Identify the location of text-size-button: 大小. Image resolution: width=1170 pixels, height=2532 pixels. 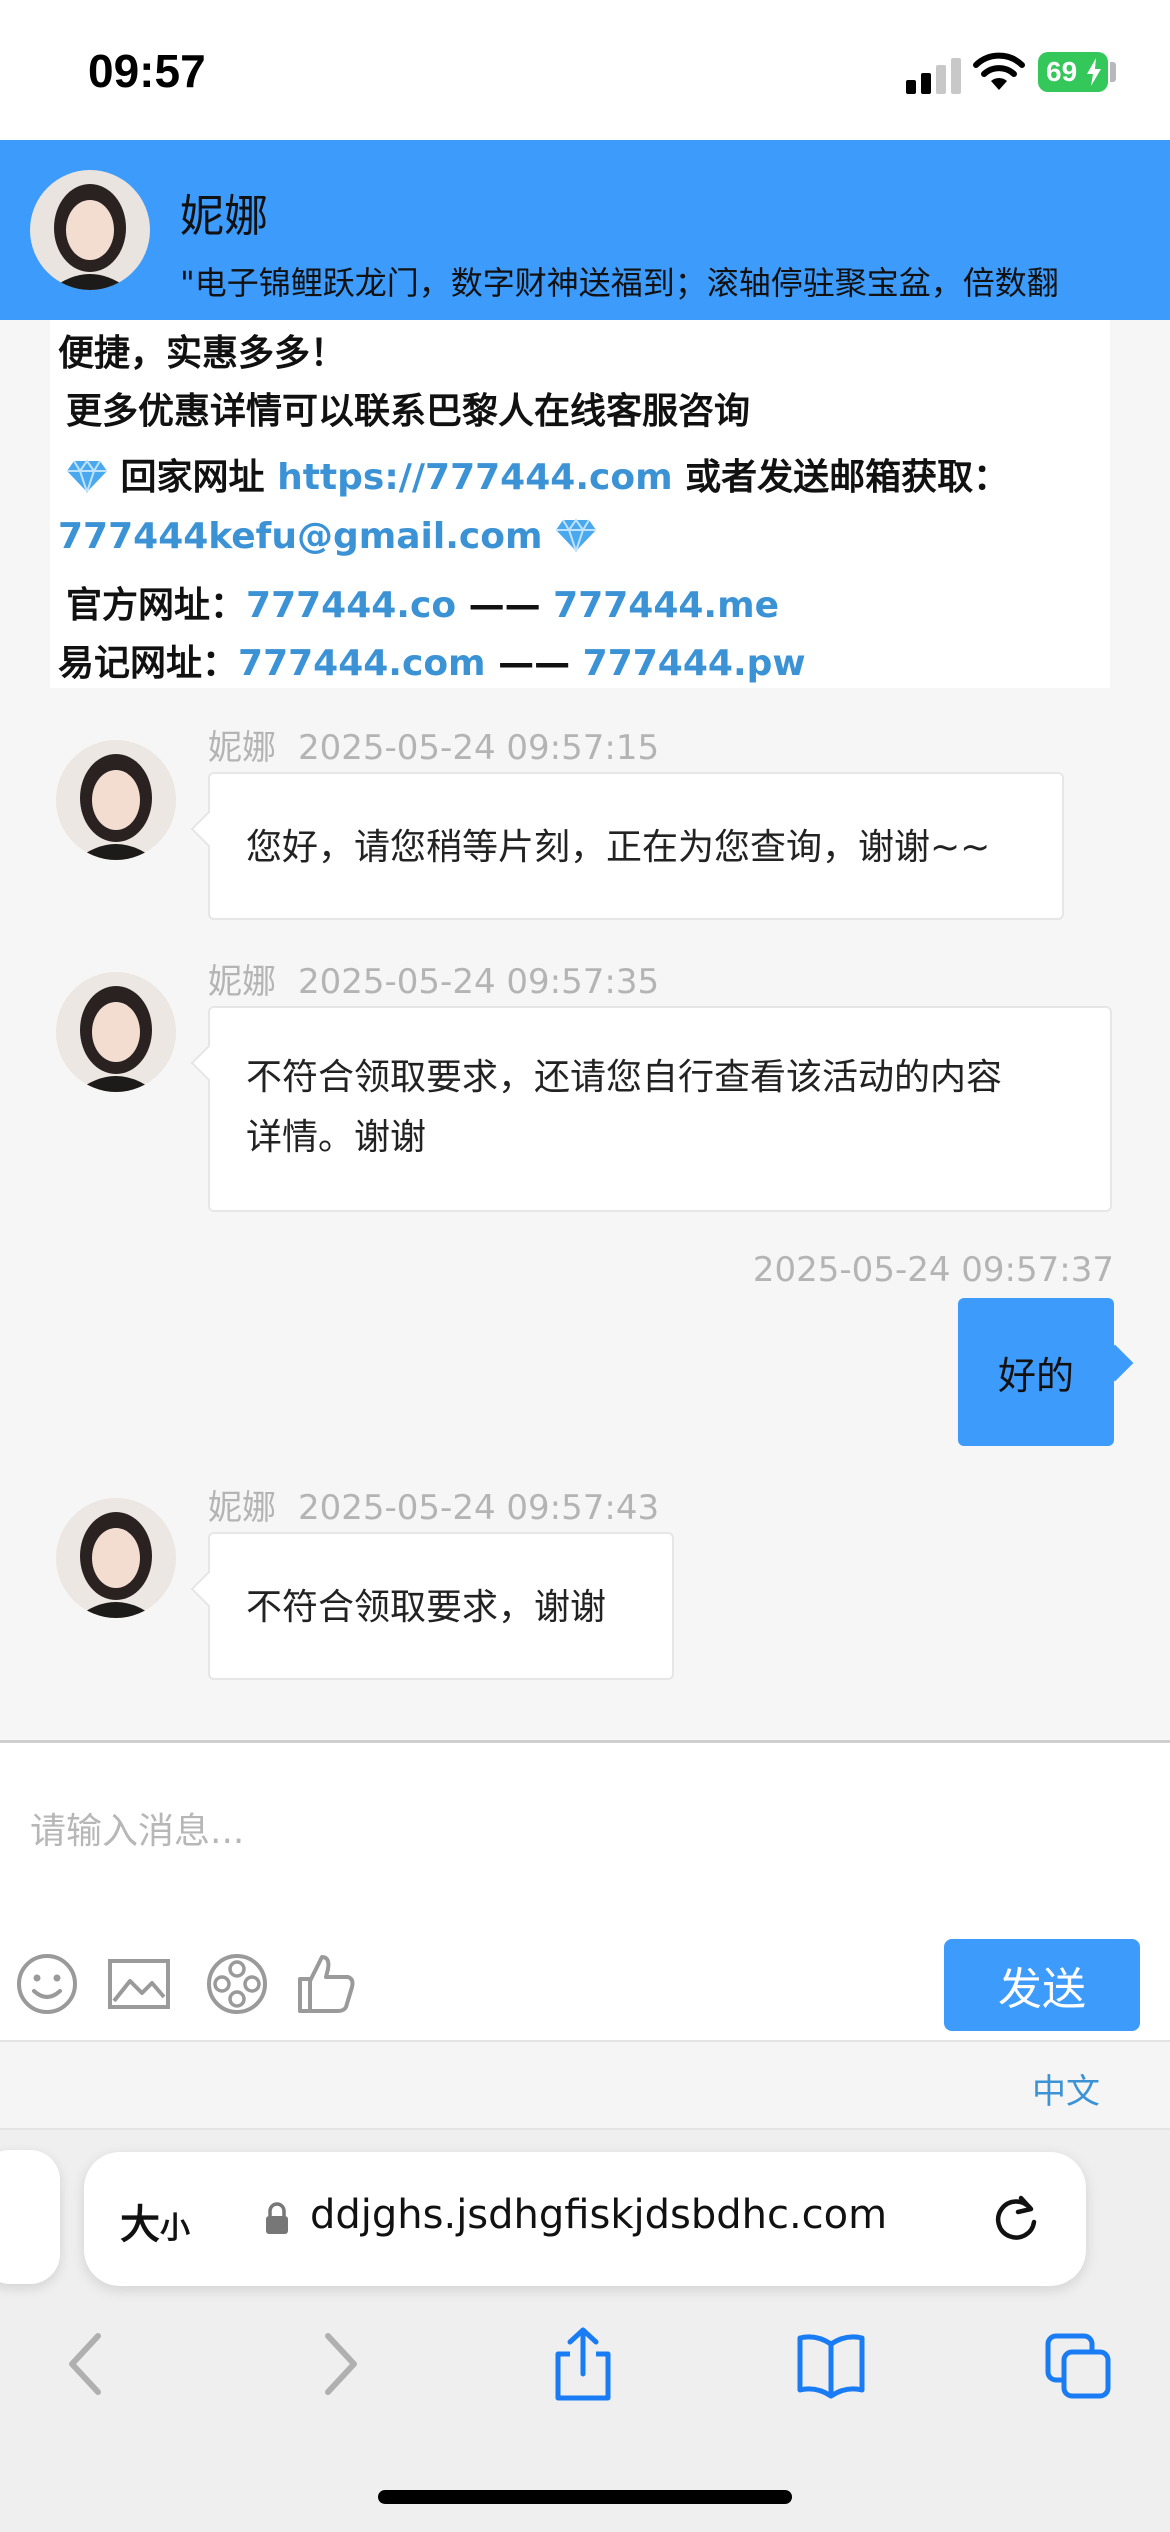
(155, 2221).